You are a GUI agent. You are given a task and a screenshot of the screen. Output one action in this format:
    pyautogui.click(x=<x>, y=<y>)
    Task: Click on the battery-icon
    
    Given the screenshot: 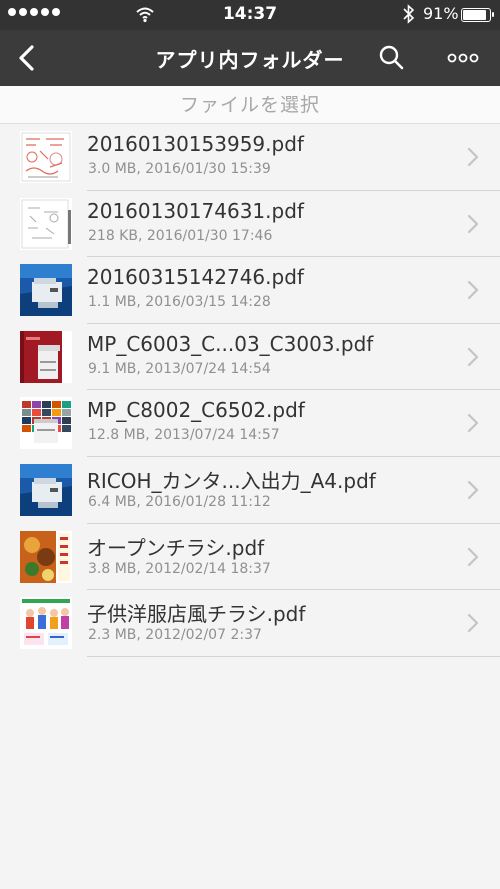 What is the action you would take?
    pyautogui.click(x=477, y=15)
    